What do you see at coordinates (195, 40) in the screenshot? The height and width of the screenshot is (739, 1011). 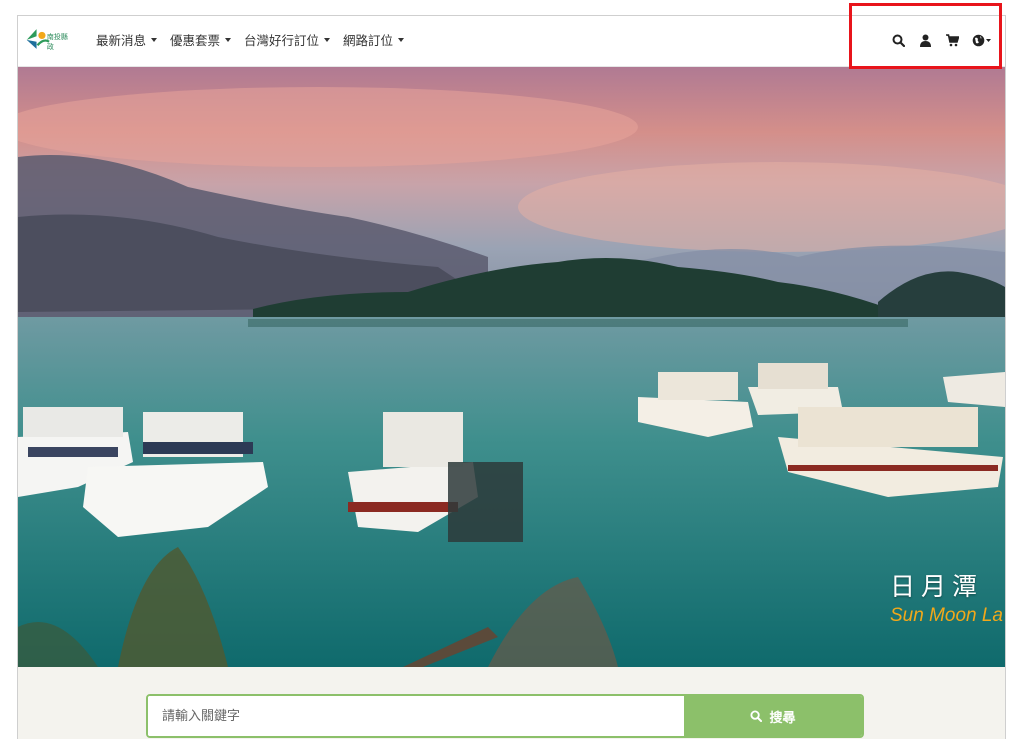 I see `menu-item-packages-label: 優惠套票` at bounding box center [195, 40].